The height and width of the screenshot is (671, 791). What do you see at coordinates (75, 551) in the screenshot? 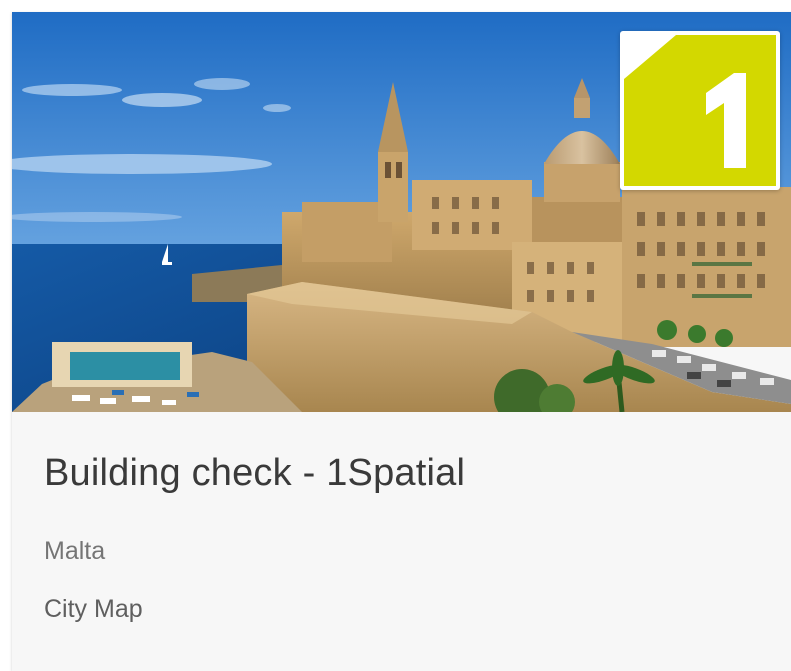
I see `card-location: Malta` at bounding box center [75, 551].